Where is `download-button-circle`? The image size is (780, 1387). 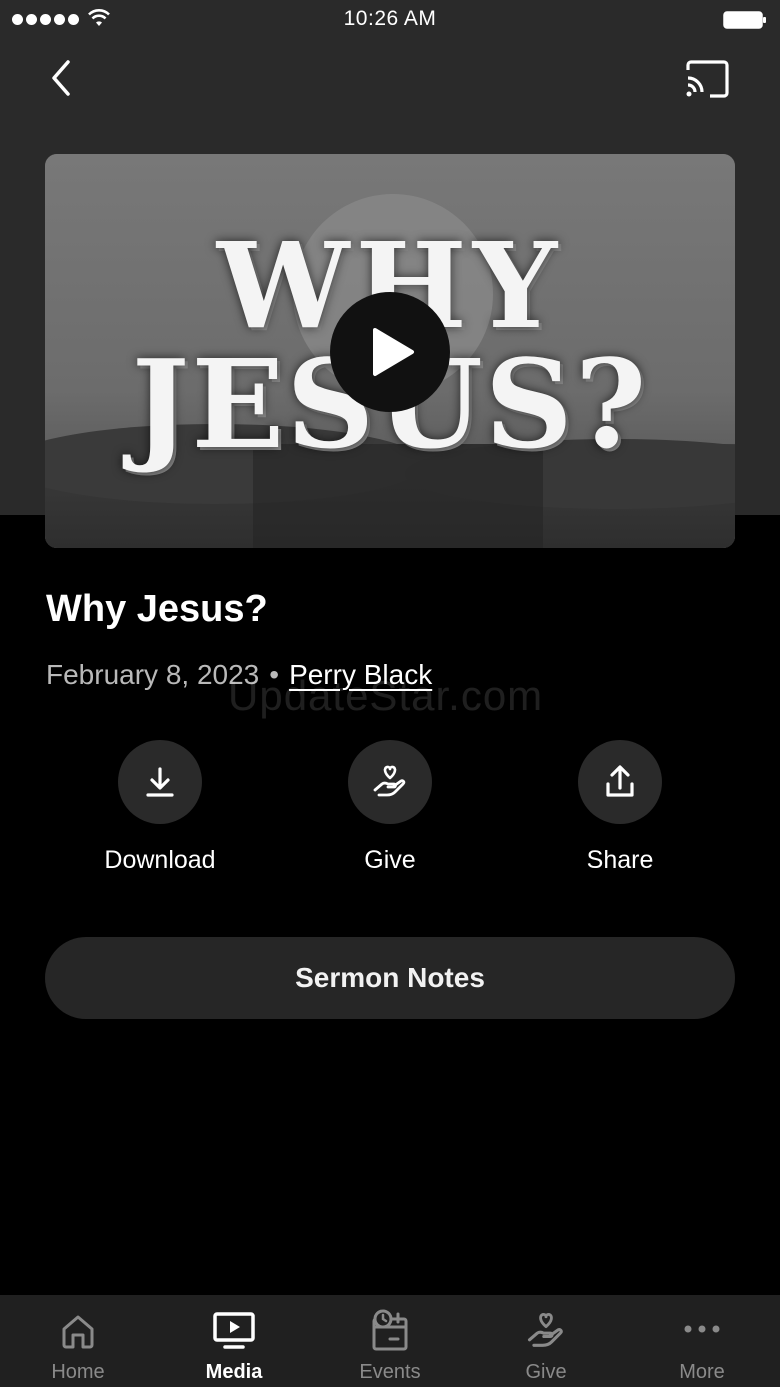 download-button-circle is located at coordinates (160, 782).